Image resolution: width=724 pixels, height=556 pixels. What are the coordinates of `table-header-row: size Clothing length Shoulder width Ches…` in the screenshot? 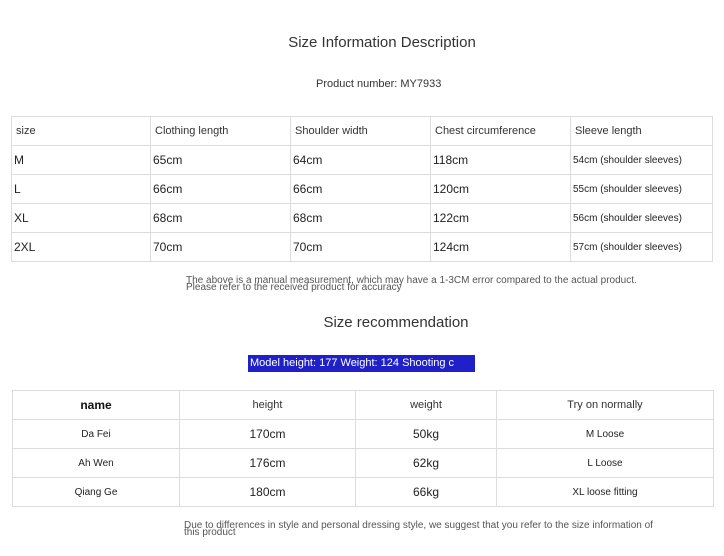 It's located at (362, 131).